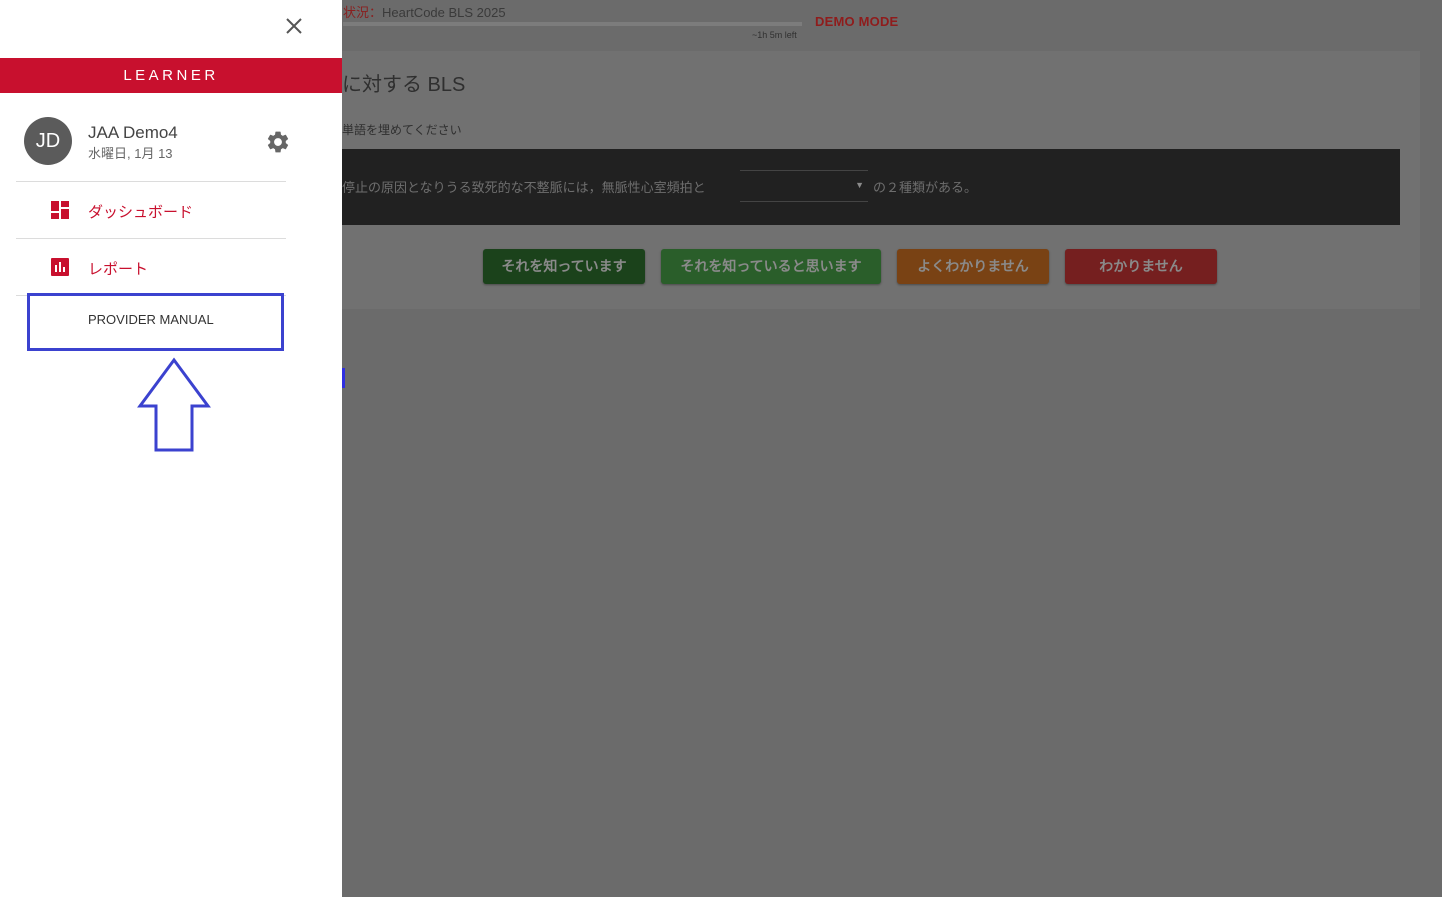 This screenshot has height=897, width=1442. Describe the element at coordinates (151, 319) in the screenshot. I see `provider-manual-label: PROVIDER MANUAL` at that location.